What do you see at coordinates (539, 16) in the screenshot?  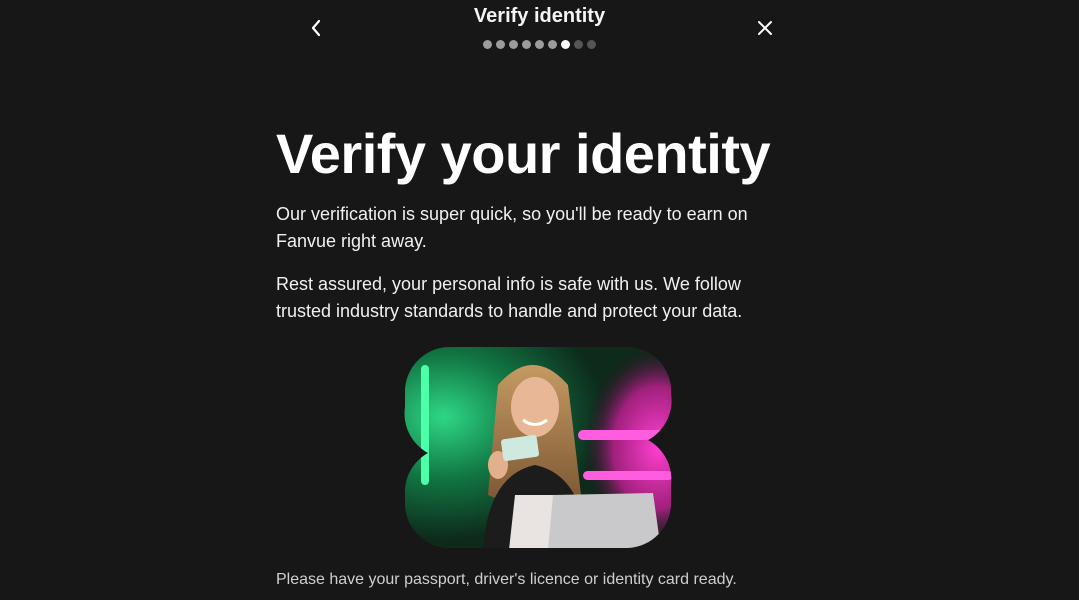 I see `header-title: Verify identity` at bounding box center [539, 16].